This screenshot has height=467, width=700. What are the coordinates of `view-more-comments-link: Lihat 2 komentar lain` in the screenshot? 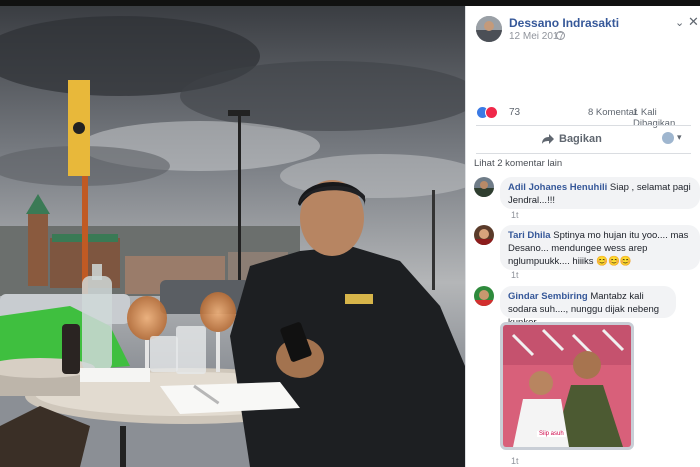 It's located at (518, 163).